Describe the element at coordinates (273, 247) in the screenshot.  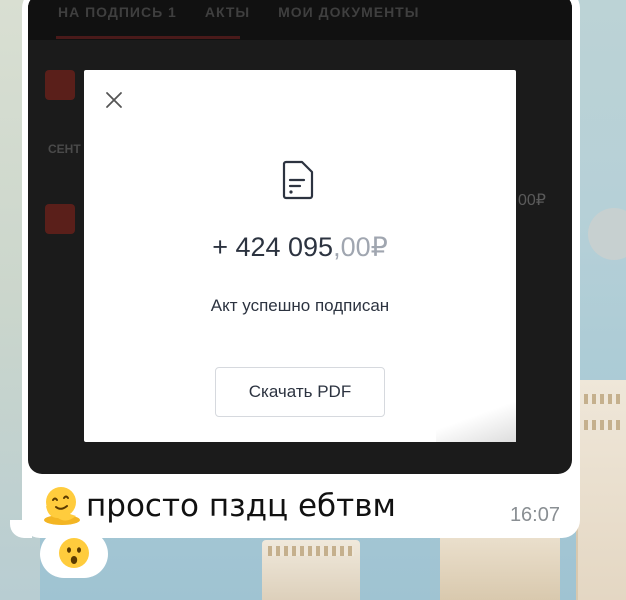
I see `amount-main: + 424 095` at that location.